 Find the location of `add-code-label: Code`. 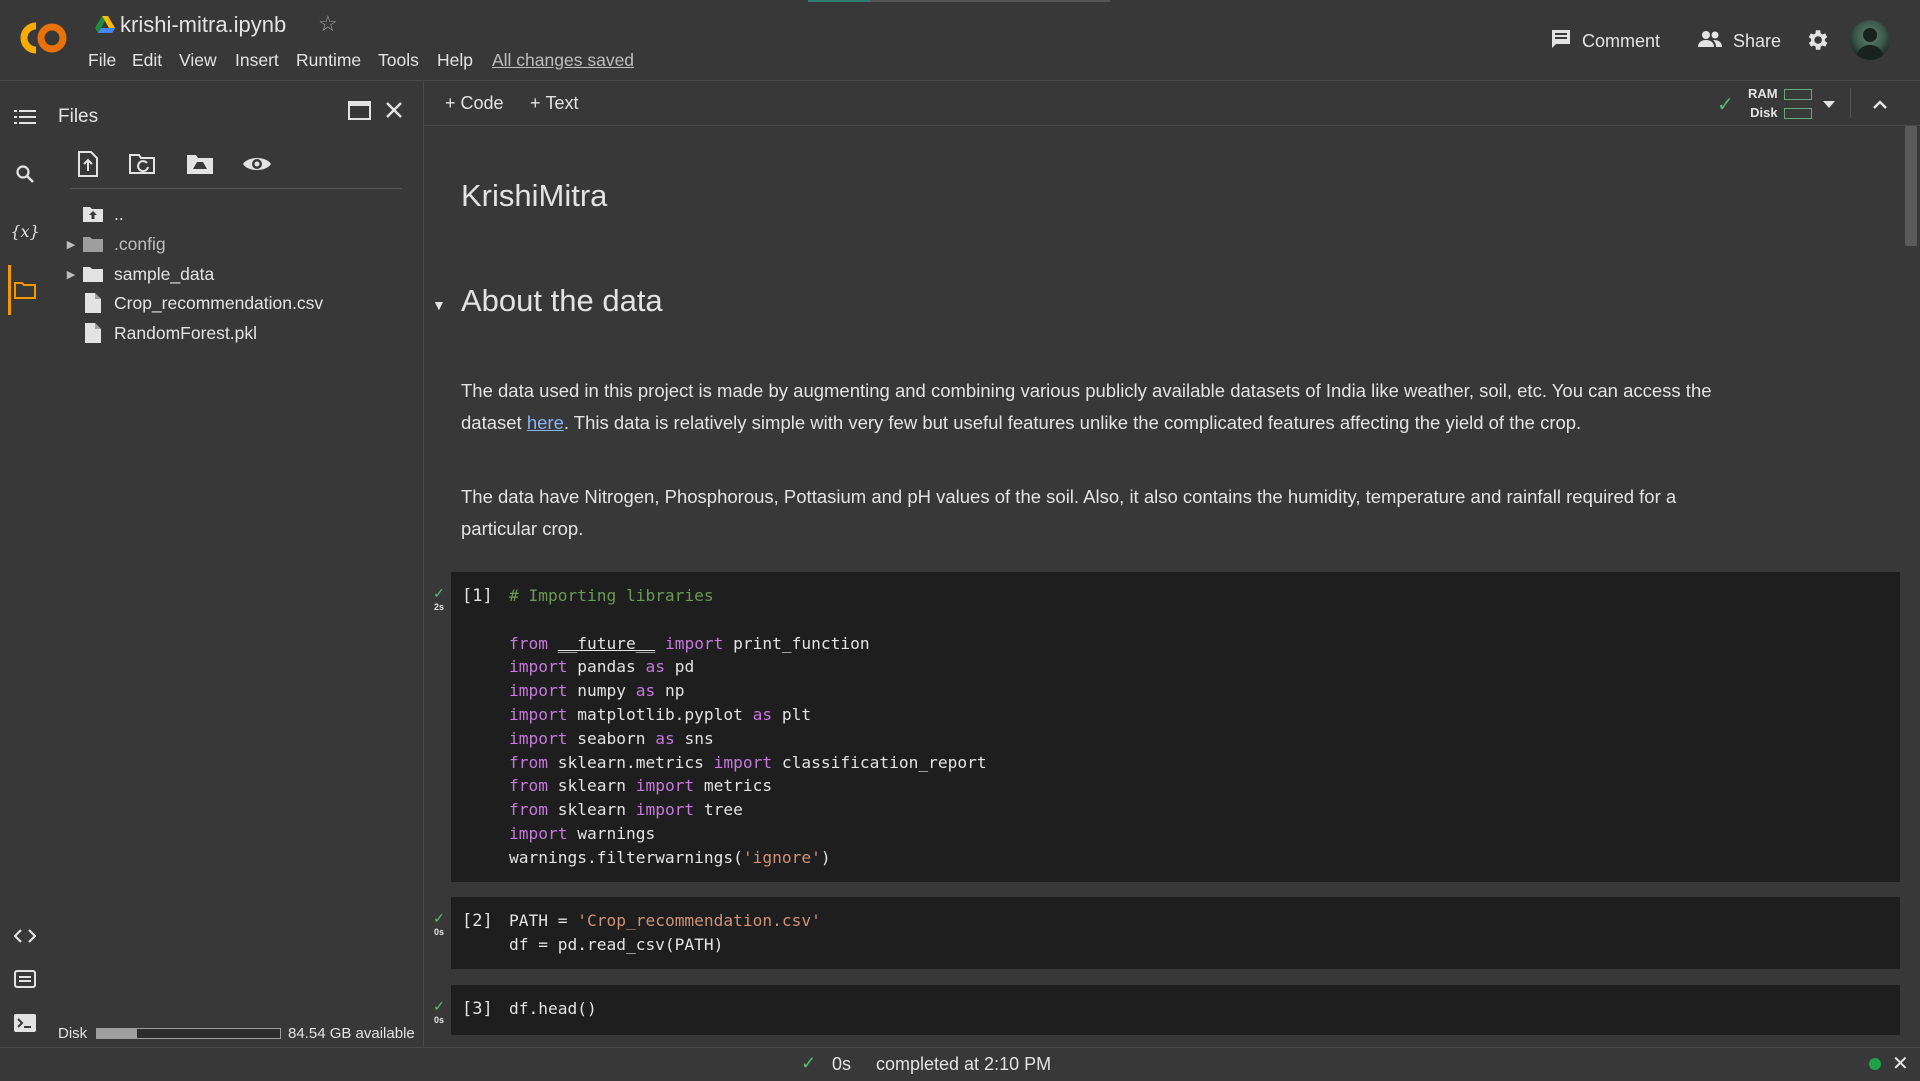

add-code-label: Code is located at coordinates (482, 103).